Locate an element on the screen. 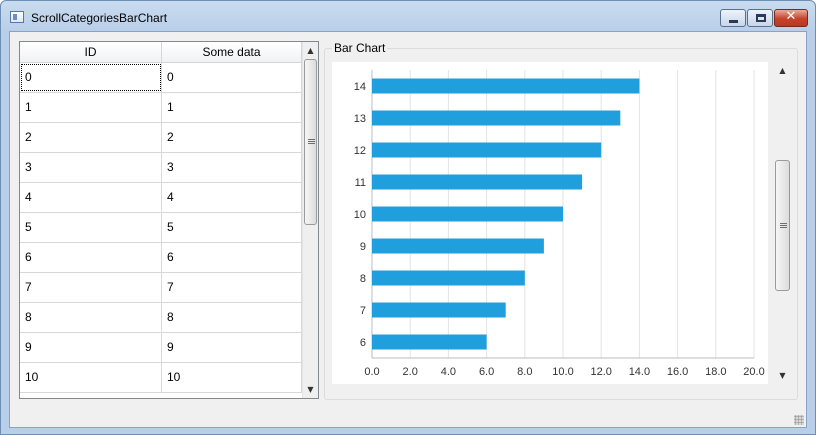 This screenshot has width=816, height=435. table-row: 44 is located at coordinates (161, 198).